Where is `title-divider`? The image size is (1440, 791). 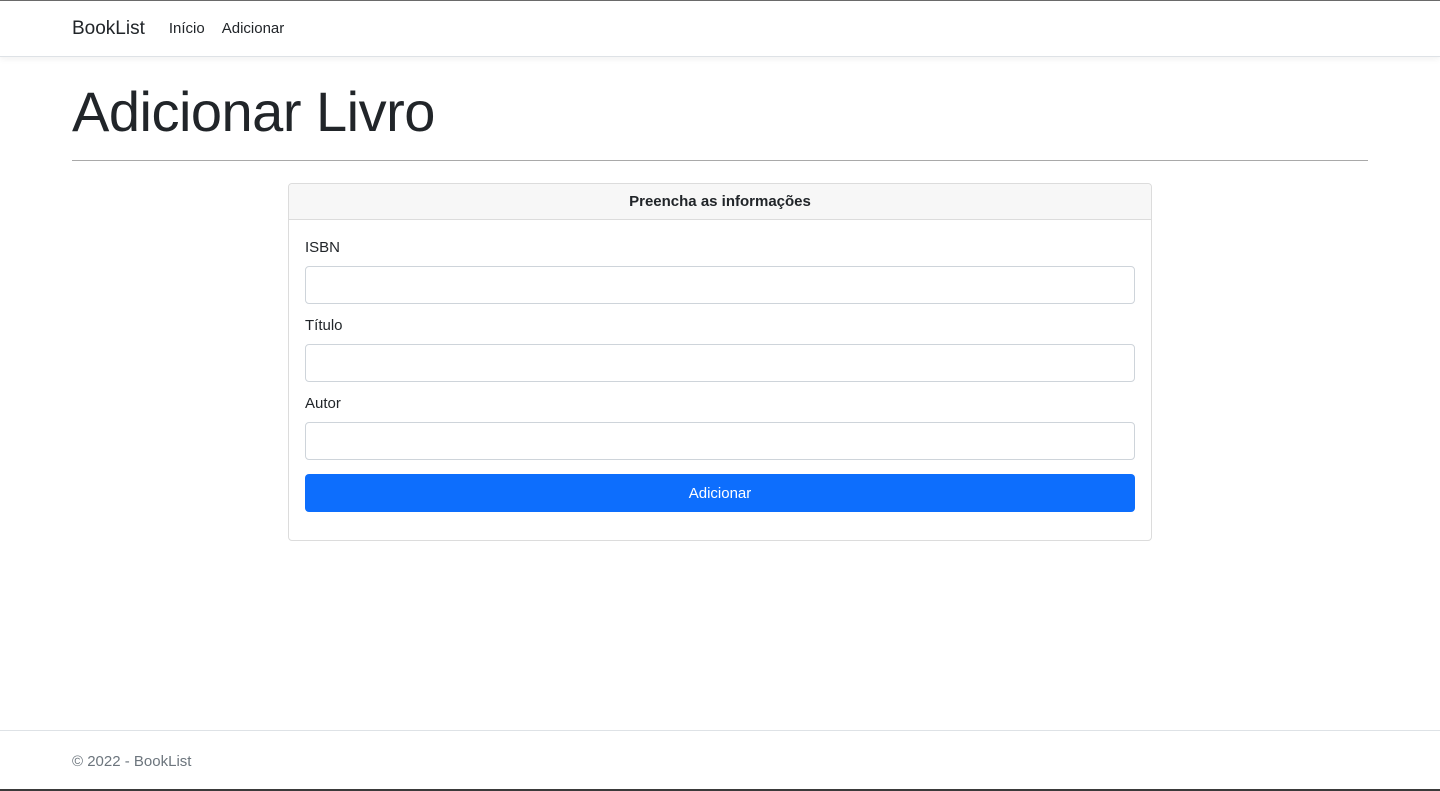 title-divider is located at coordinates (720, 160).